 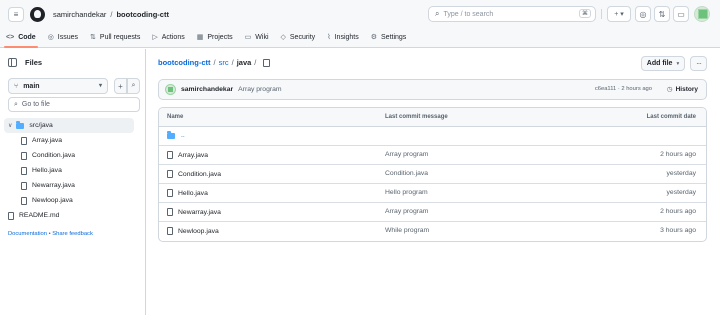 What do you see at coordinates (259, 89) in the screenshot?
I see `commit-message: Array program` at bounding box center [259, 89].